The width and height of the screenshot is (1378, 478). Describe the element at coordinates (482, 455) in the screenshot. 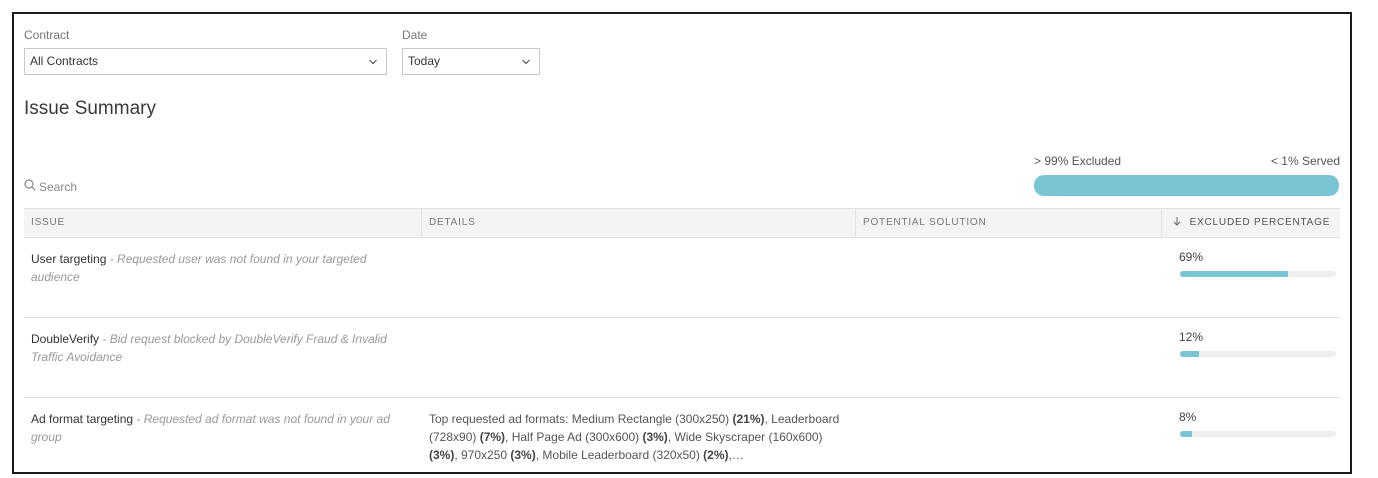

I see `details-text: , 970x250` at that location.